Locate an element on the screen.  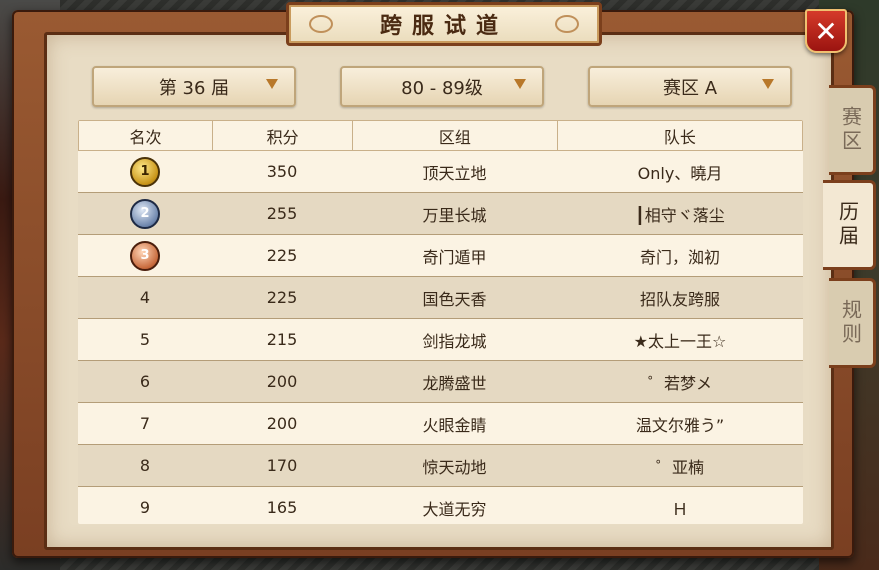
dialog-title: 跨服试道 is located at coordinates (443, 26).